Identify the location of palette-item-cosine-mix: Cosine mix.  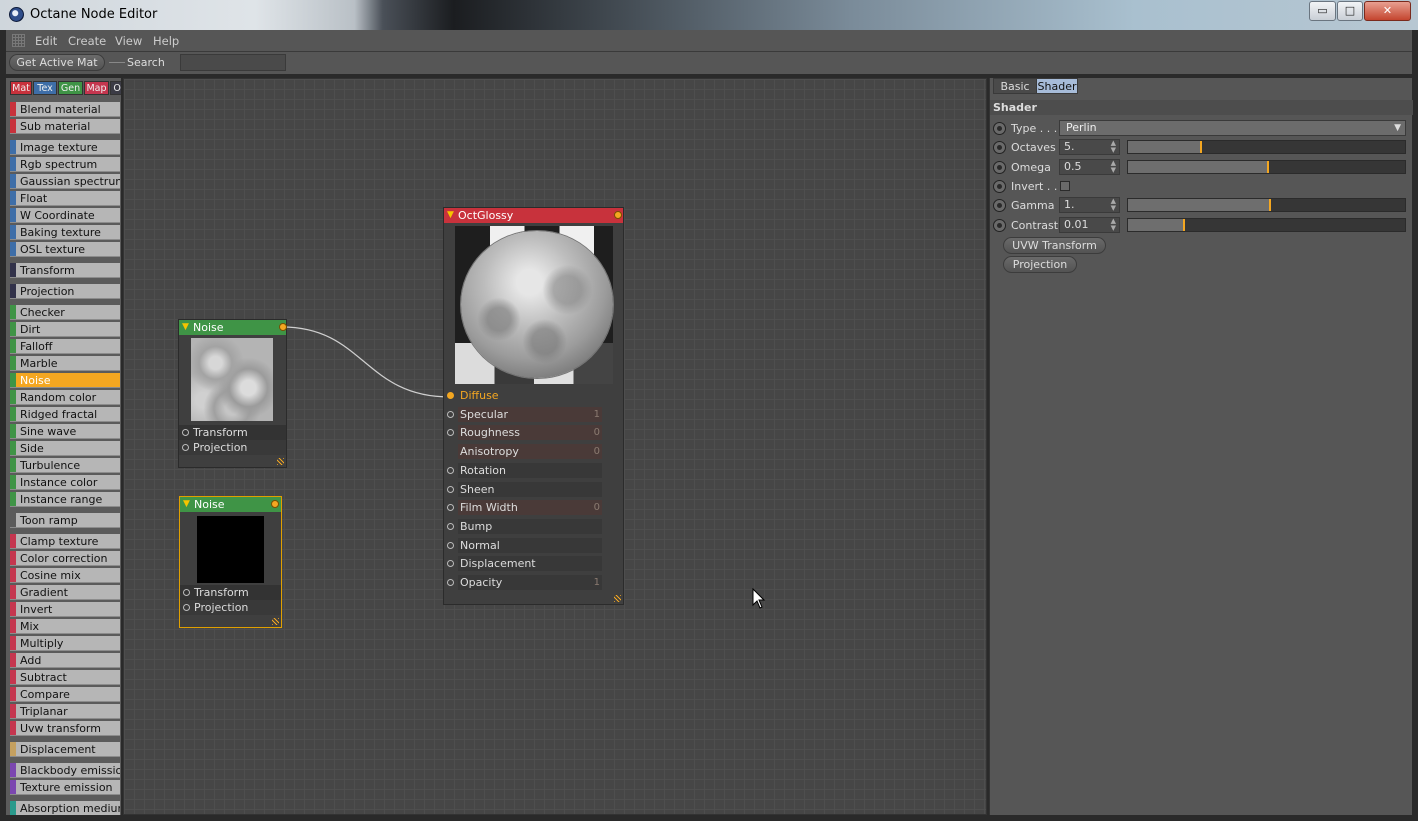
(65, 575).